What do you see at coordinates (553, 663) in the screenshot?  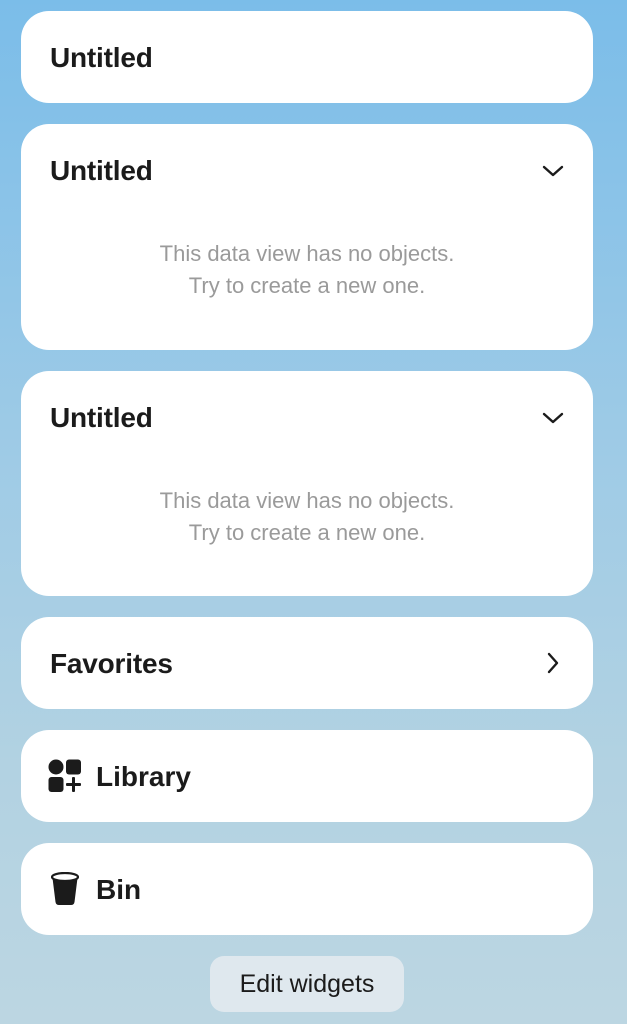 I see `chevron-right-icon` at bounding box center [553, 663].